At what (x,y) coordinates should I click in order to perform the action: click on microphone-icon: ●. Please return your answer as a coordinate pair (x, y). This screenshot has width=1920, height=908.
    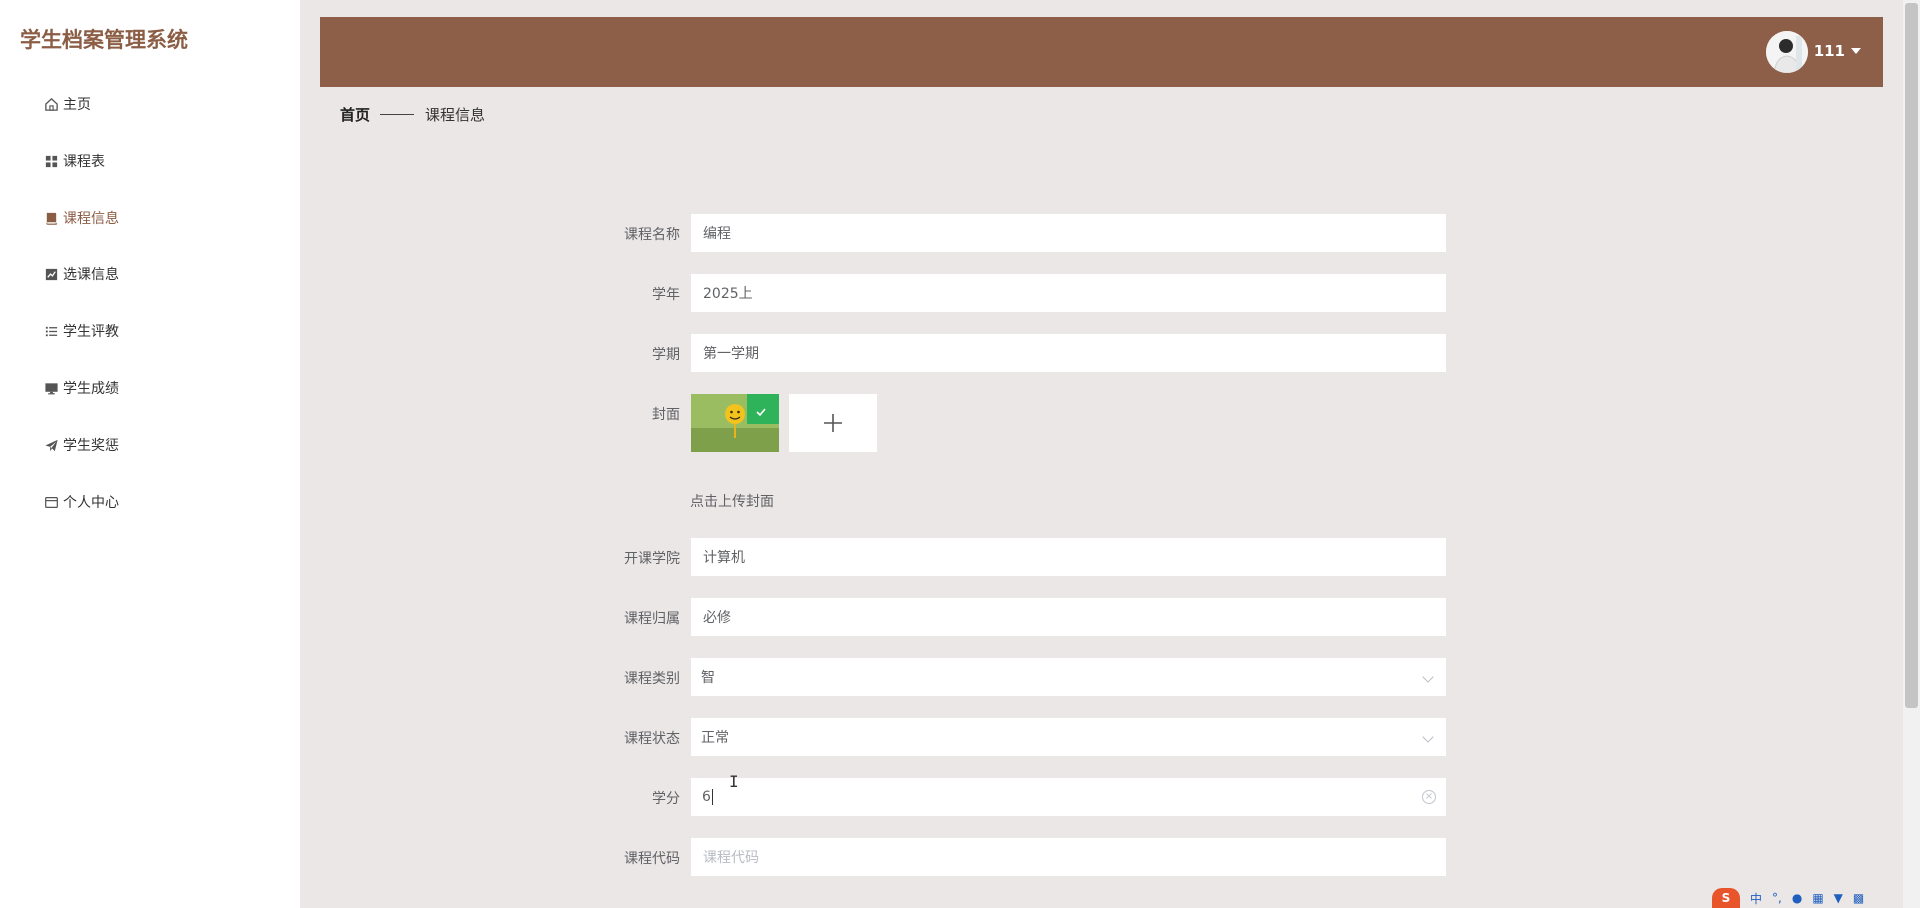
    Looking at the image, I should click on (1797, 898).